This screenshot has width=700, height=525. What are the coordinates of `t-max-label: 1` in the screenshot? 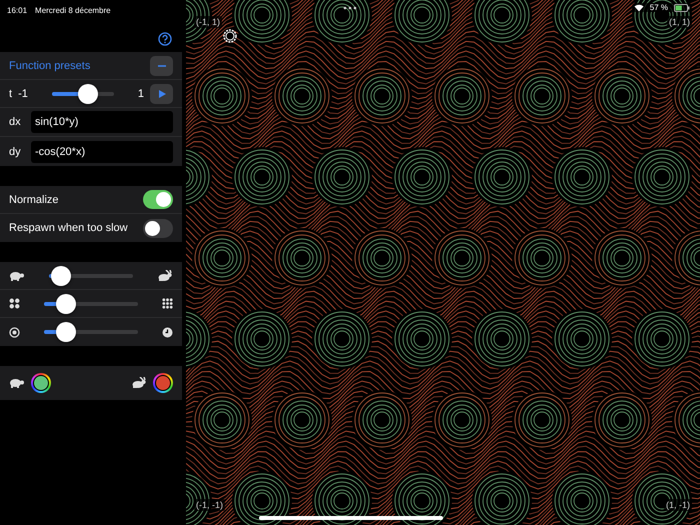 It's located at (141, 94).